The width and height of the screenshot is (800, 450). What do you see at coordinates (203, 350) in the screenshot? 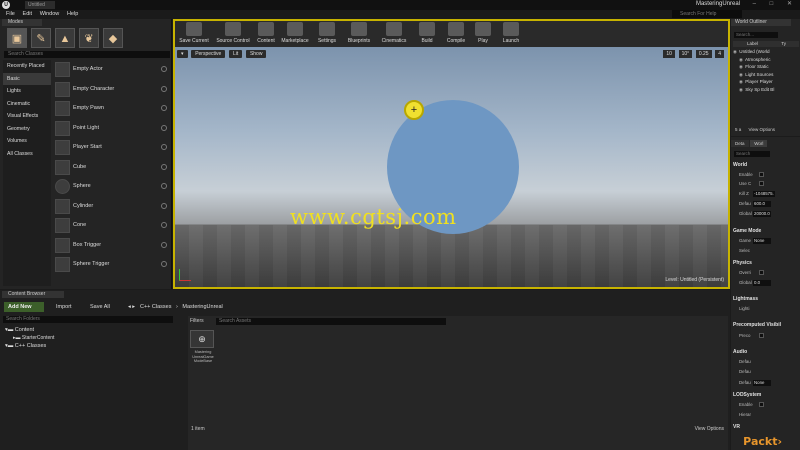
I see `asset-tile: ⊕ Mastering UnrealGame ModeBase` at bounding box center [203, 350].